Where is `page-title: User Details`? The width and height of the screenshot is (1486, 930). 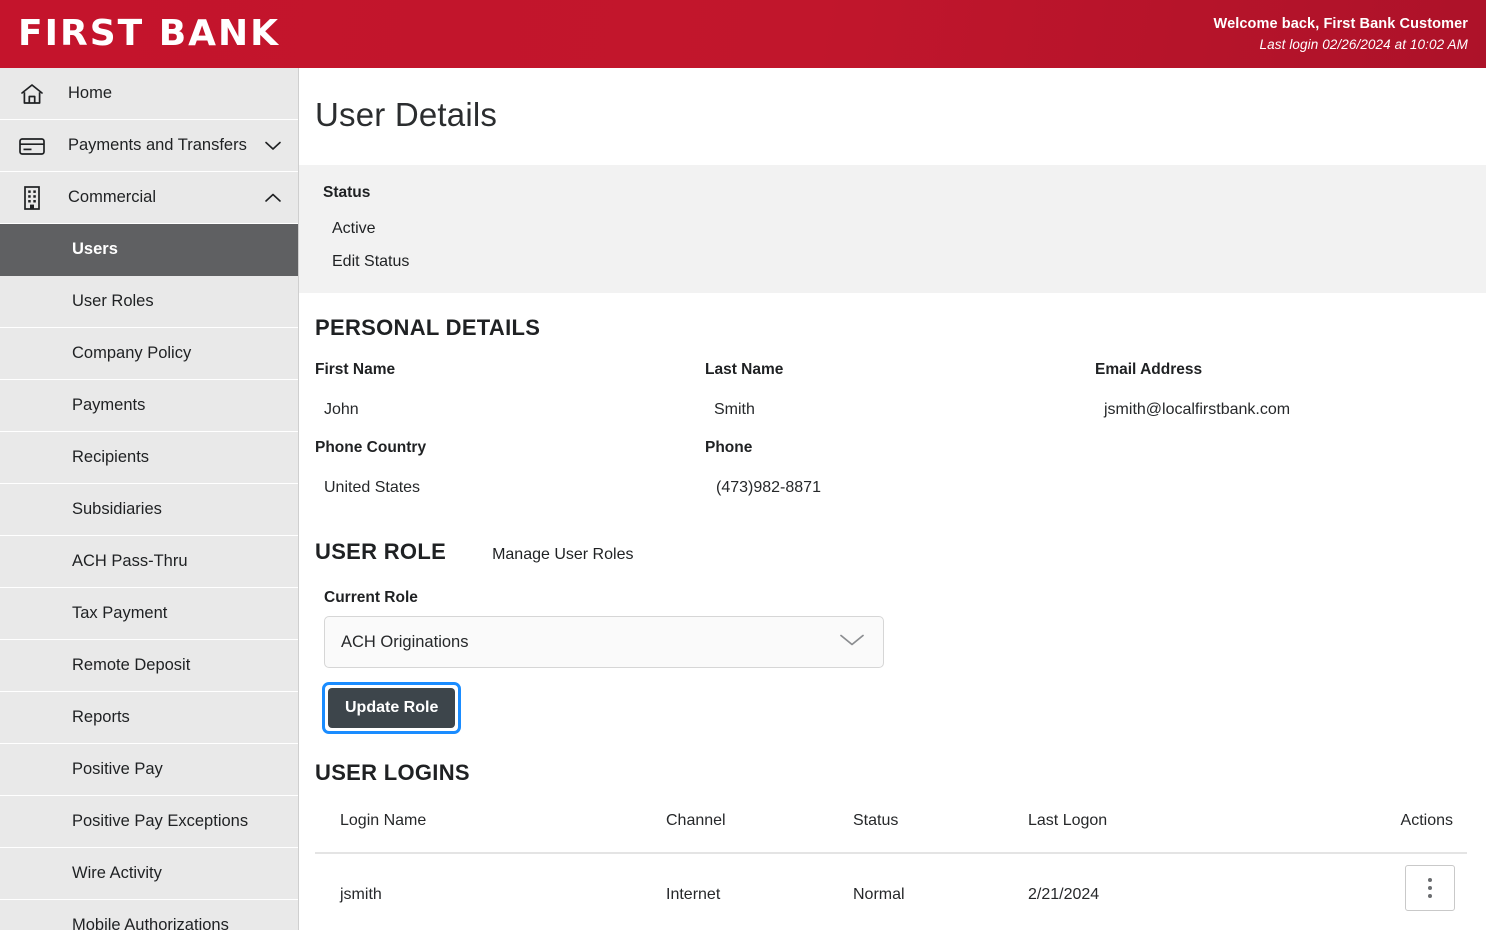
page-title: User Details is located at coordinates (406, 114).